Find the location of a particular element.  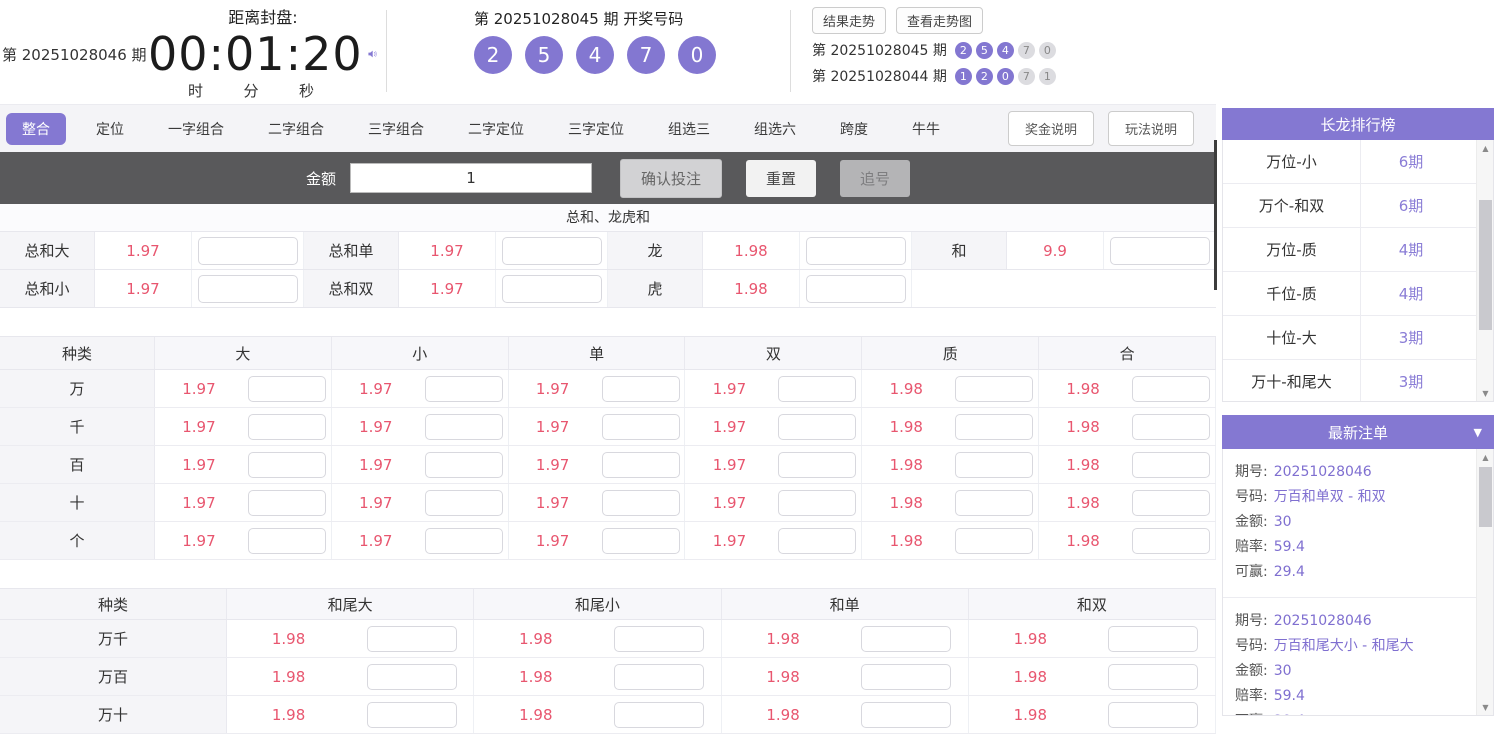

tab-zhenghe: 整合 is located at coordinates (36, 128).